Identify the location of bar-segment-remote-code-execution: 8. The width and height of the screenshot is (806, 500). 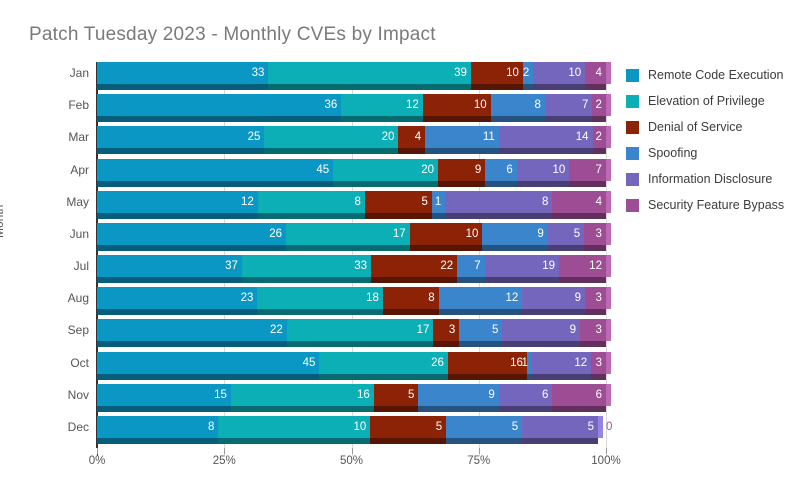
(158, 426).